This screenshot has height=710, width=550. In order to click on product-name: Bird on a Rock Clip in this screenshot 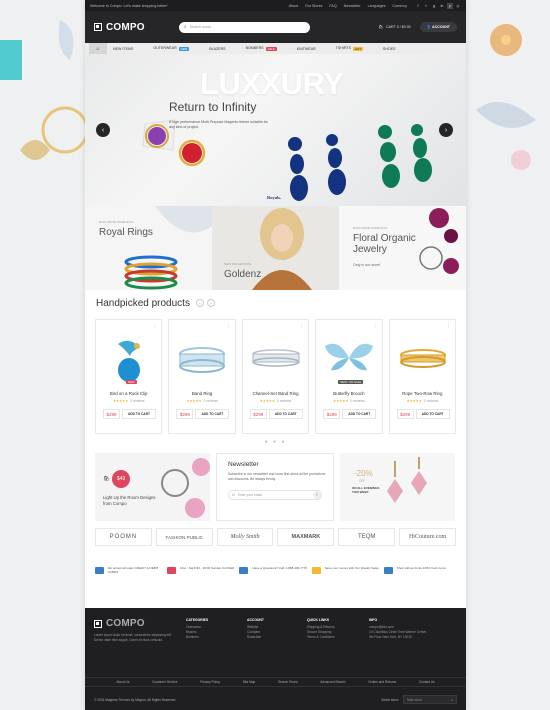, I will do `click(128, 393)`.